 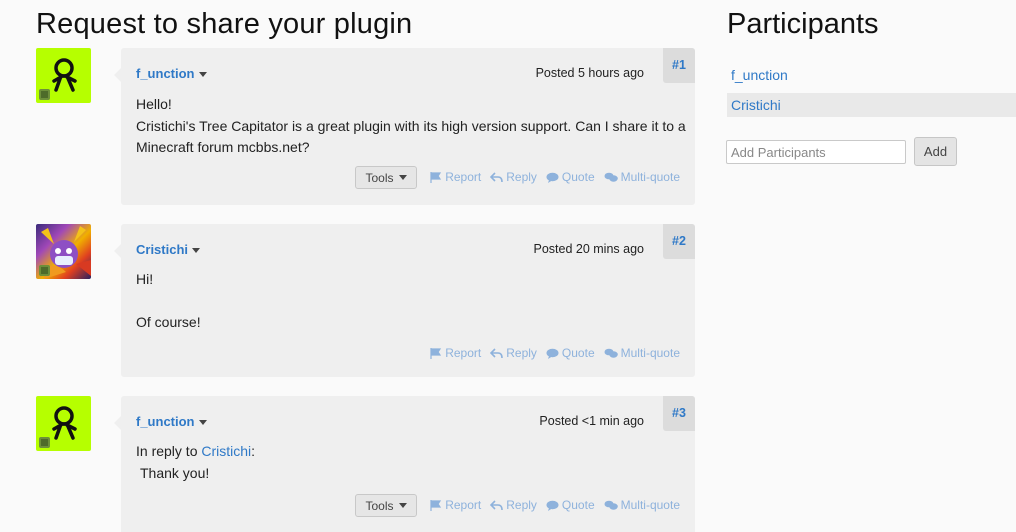 I want to click on page-title: Request to share your plugin, so click(x=224, y=24).